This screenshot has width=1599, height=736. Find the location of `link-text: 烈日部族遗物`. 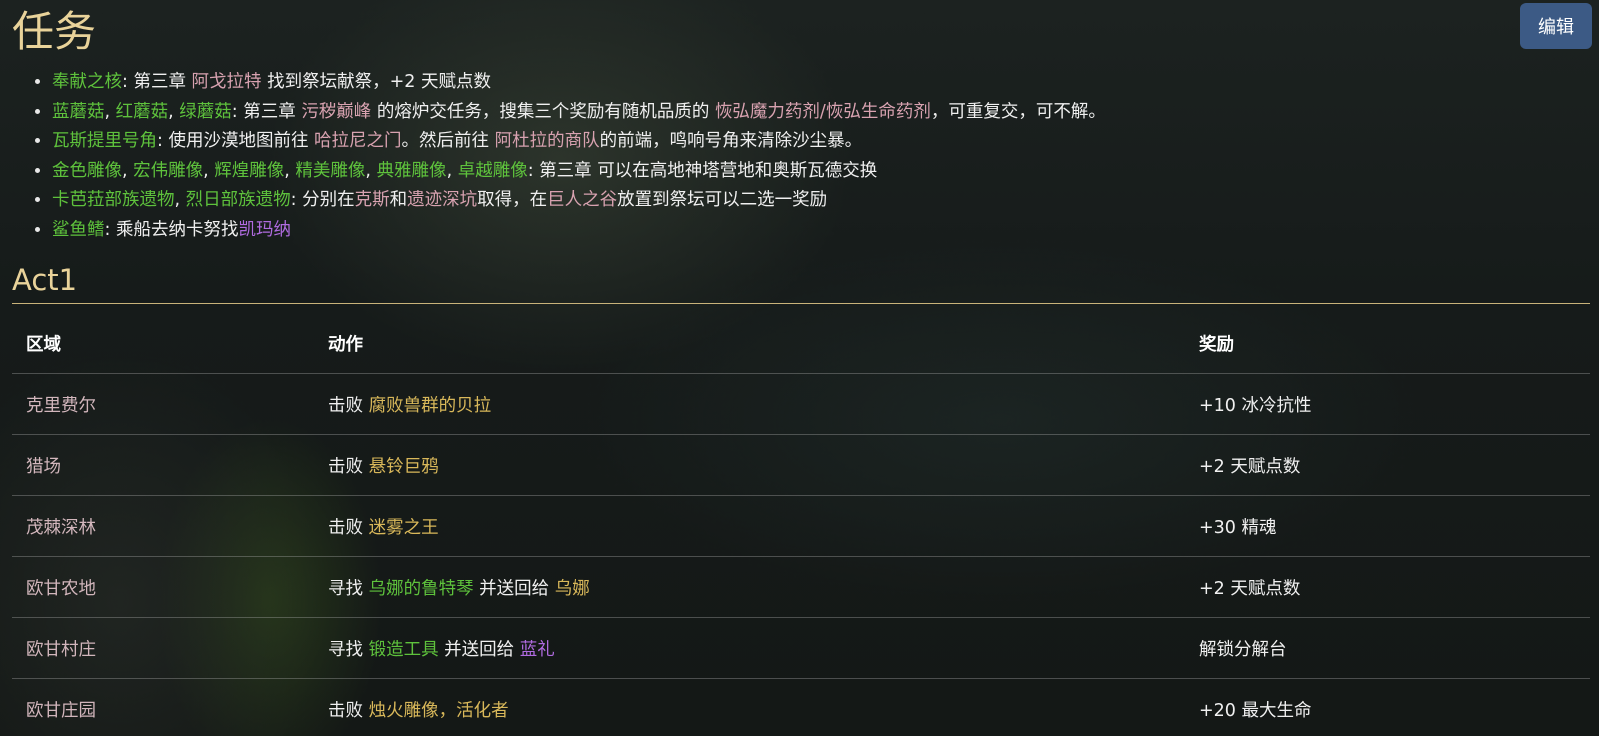

link-text: 烈日部族遗物 is located at coordinates (238, 200).